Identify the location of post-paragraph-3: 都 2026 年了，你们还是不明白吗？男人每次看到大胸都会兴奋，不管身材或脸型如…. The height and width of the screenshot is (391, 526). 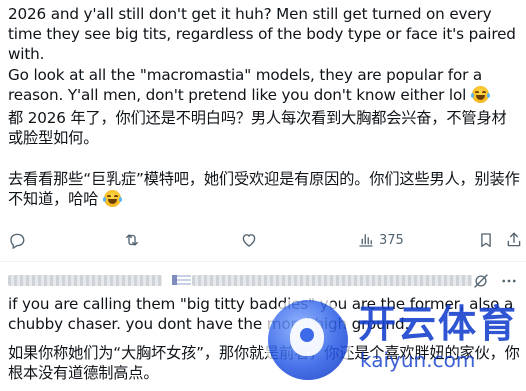
(257, 128).